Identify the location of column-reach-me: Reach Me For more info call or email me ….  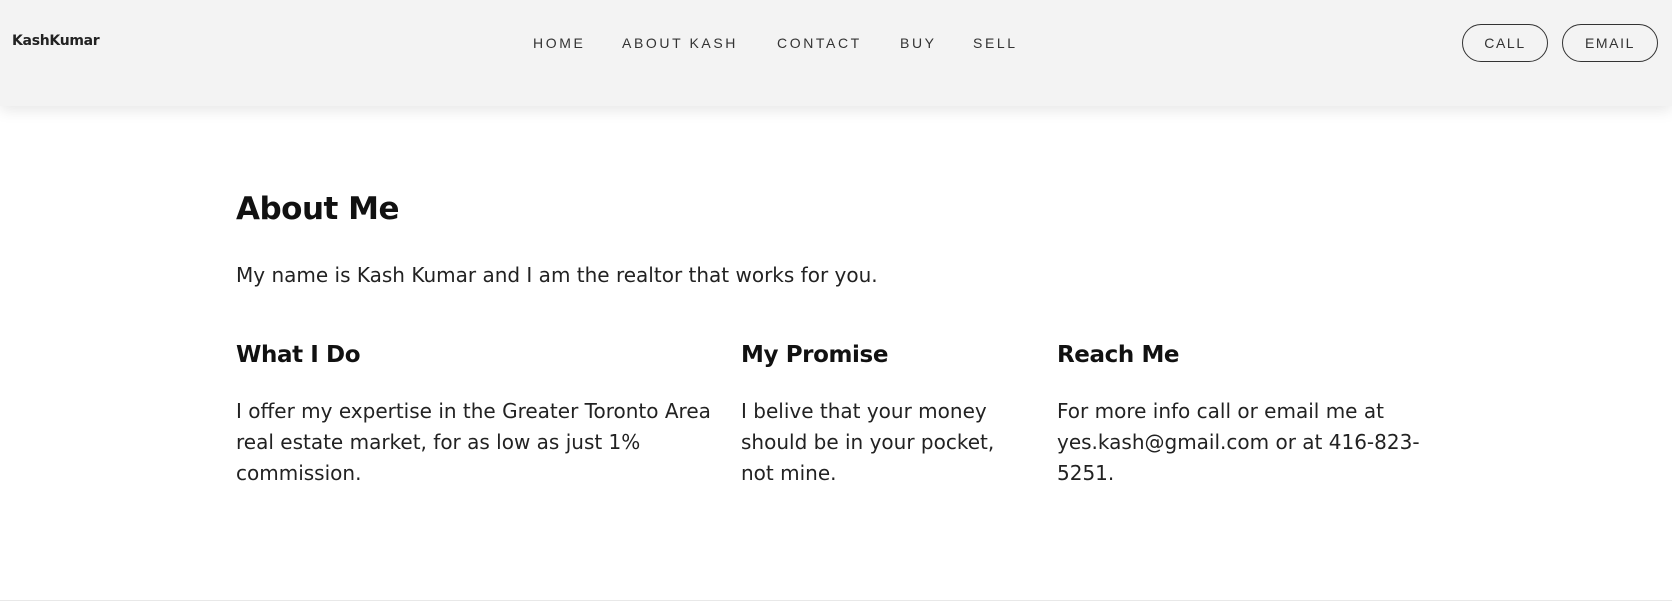
(1247, 415).